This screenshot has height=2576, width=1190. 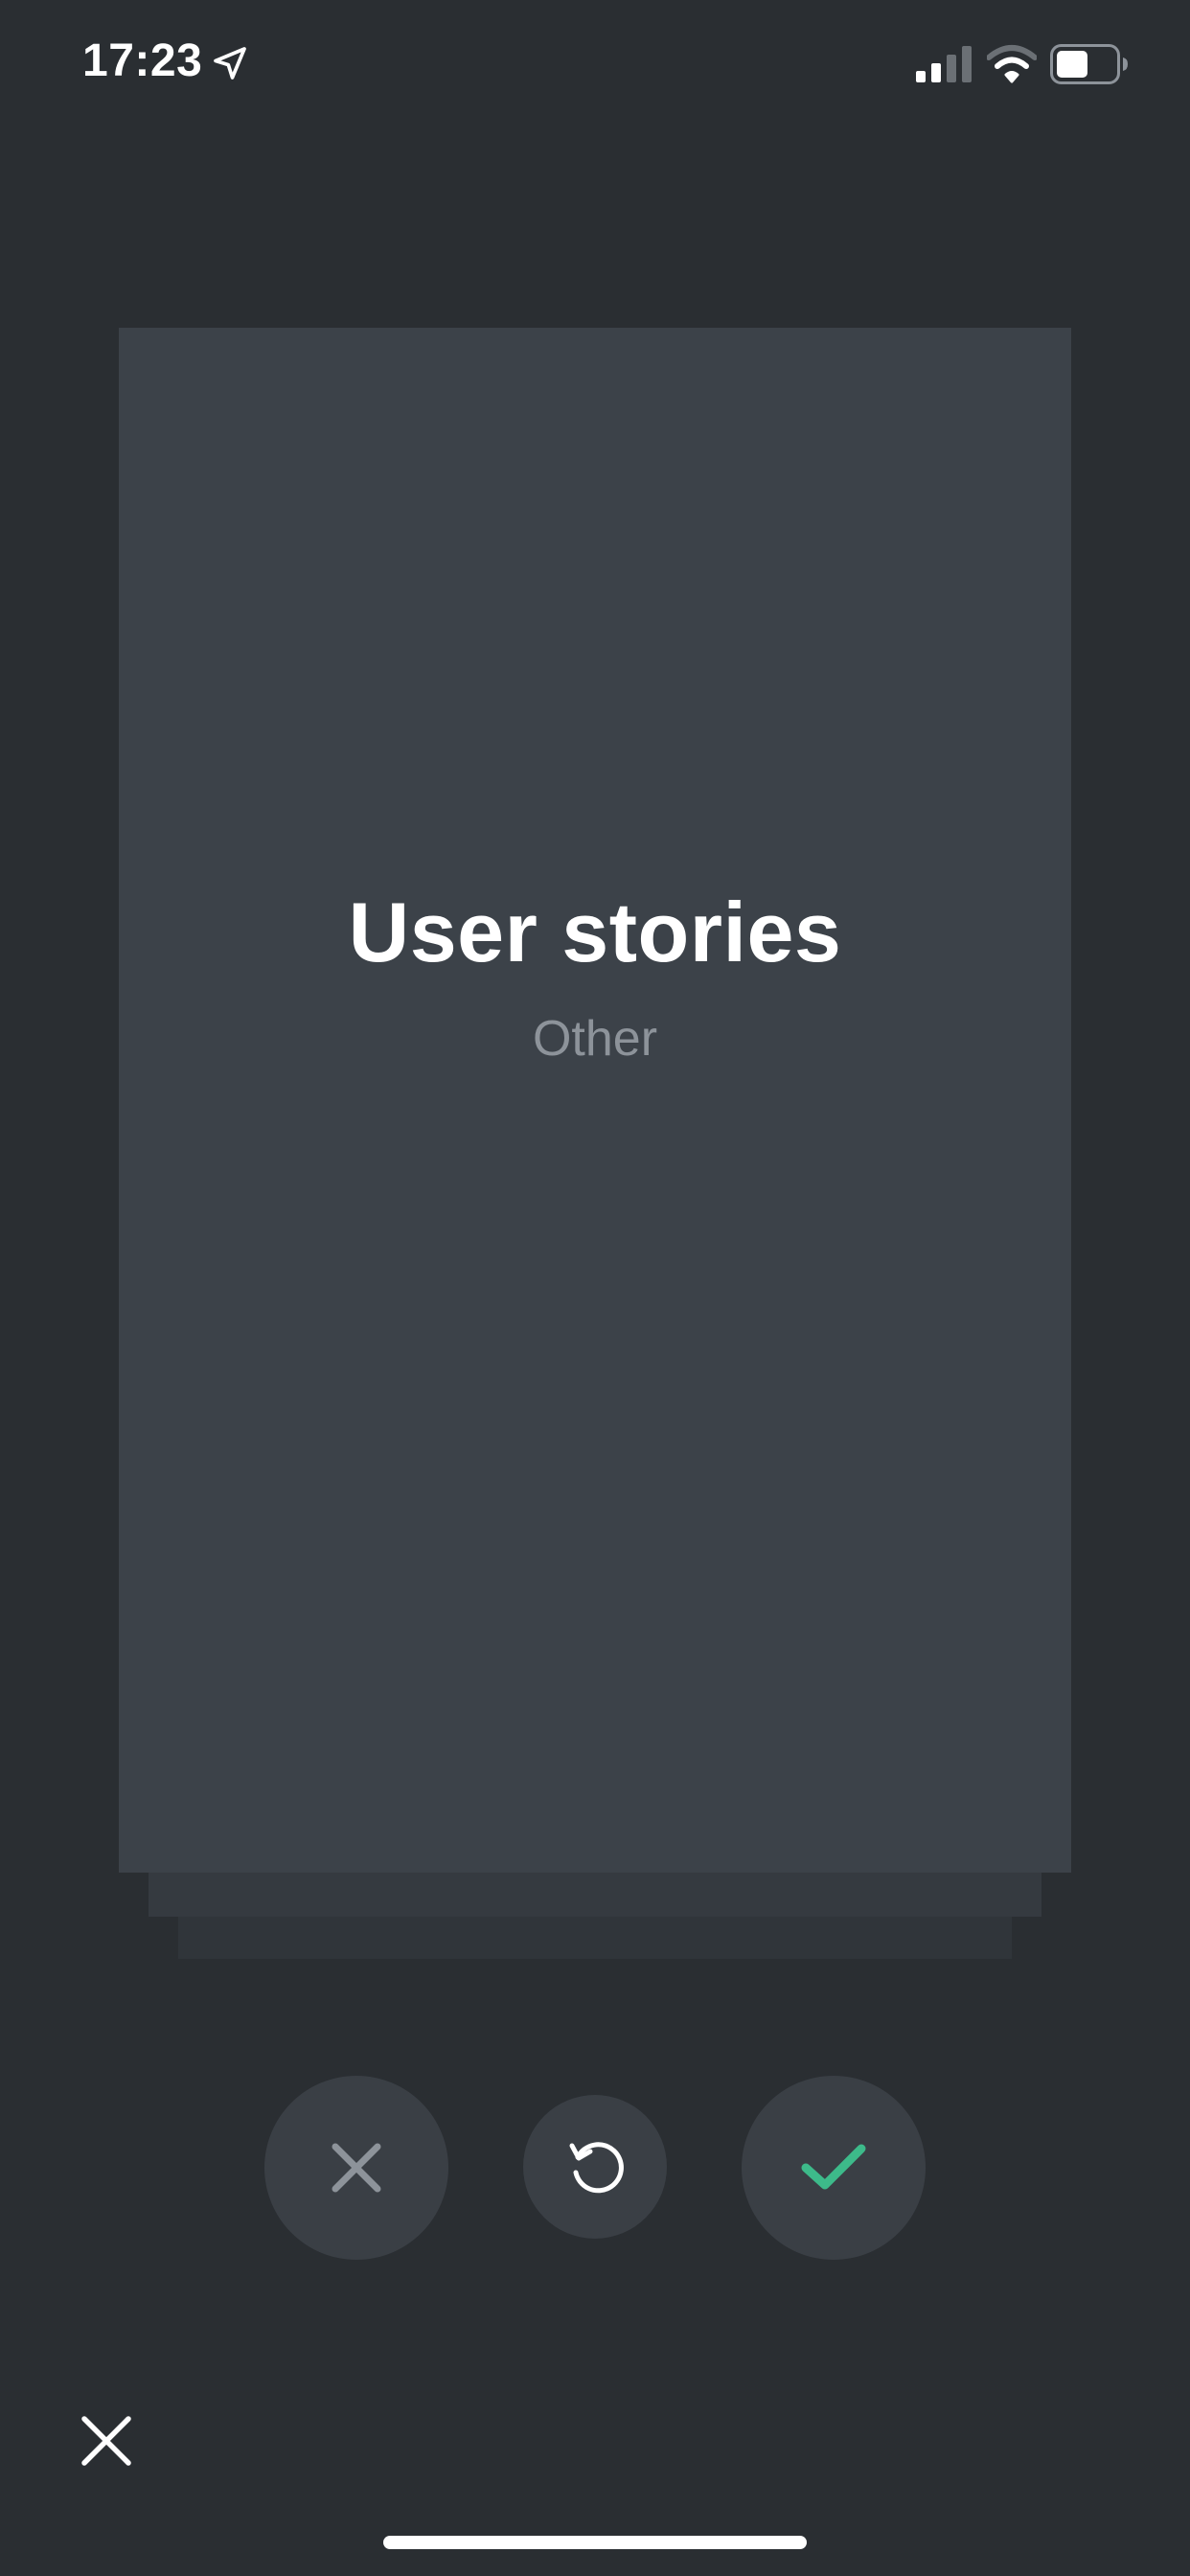 I want to click on check-icon, so click(x=834, y=2167).